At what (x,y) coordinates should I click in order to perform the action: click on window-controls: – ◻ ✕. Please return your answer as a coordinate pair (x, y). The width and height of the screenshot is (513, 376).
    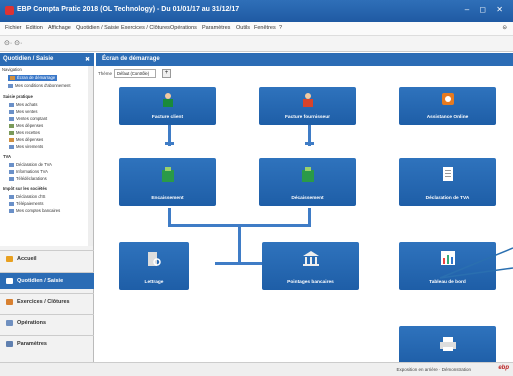
    Looking at the image, I should click on (486, 9).